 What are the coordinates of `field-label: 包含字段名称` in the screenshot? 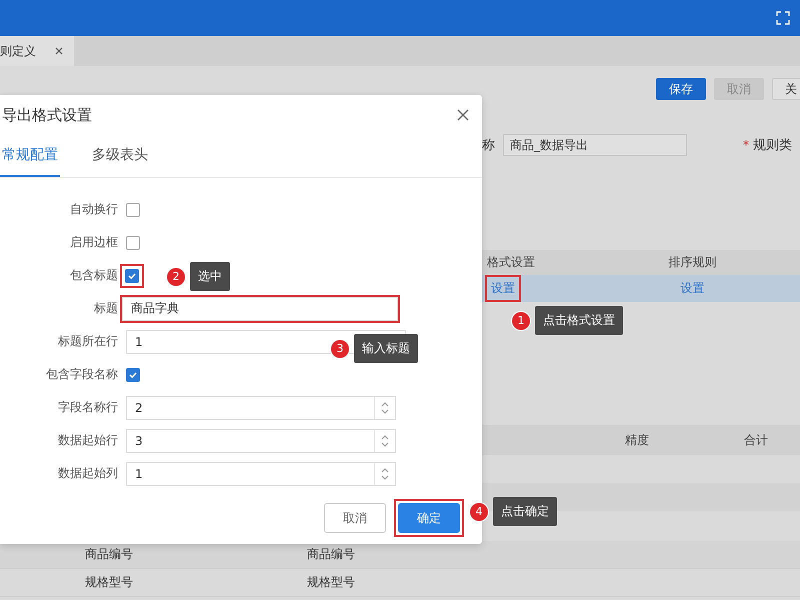 It's located at (82, 374).